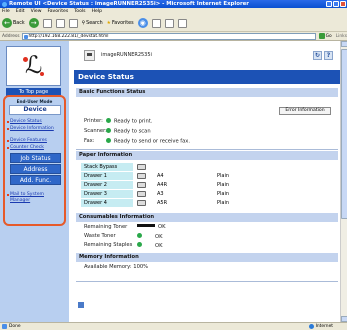  I want to click on remaining-toner-status: OK, so click(151, 227).